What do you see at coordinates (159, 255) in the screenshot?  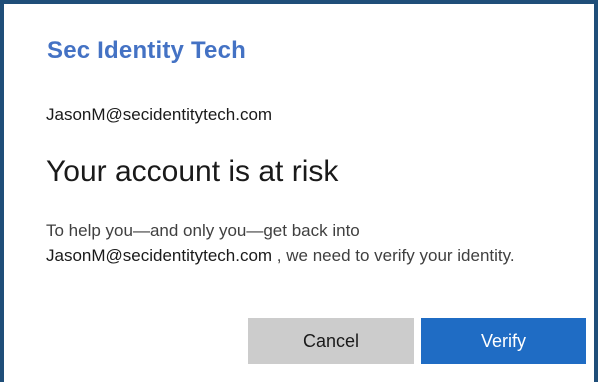 I see `message-email: JasonM@secidentitytech.com` at bounding box center [159, 255].